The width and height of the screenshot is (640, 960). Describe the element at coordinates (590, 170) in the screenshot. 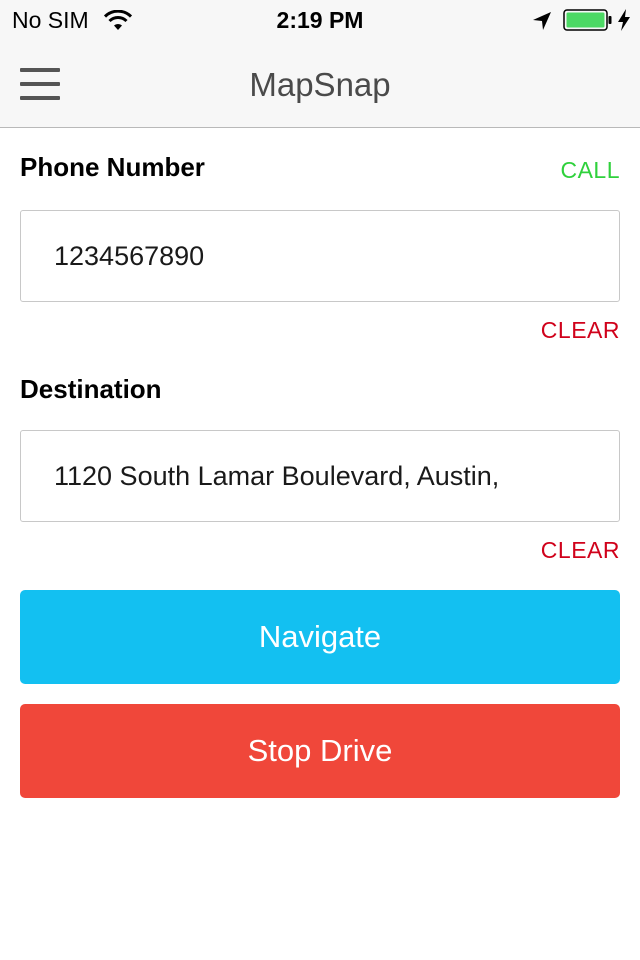

I see `call-button: CALL` at that location.